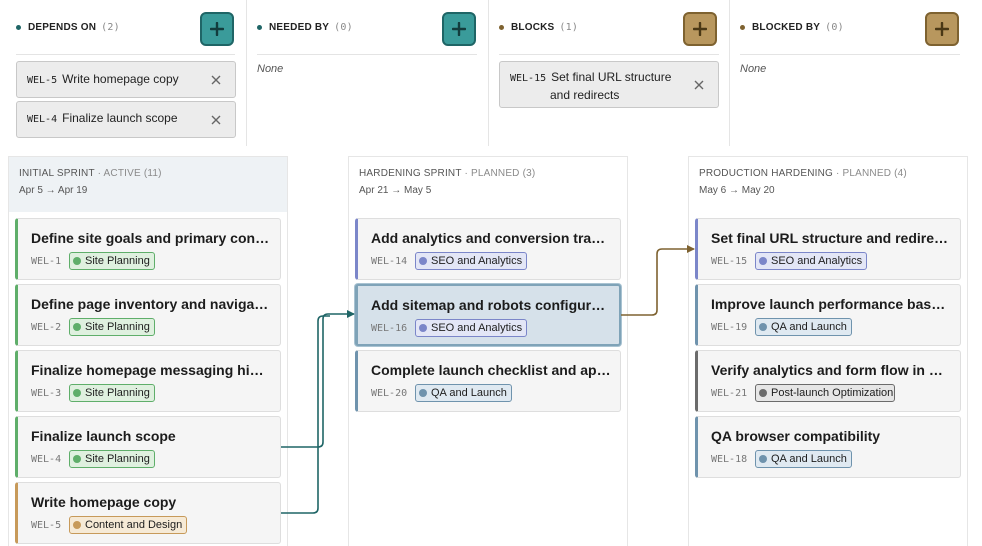 The image size is (982, 546). What do you see at coordinates (57, 173) in the screenshot?
I see `sprint-name: INITIAL SPRINT` at bounding box center [57, 173].